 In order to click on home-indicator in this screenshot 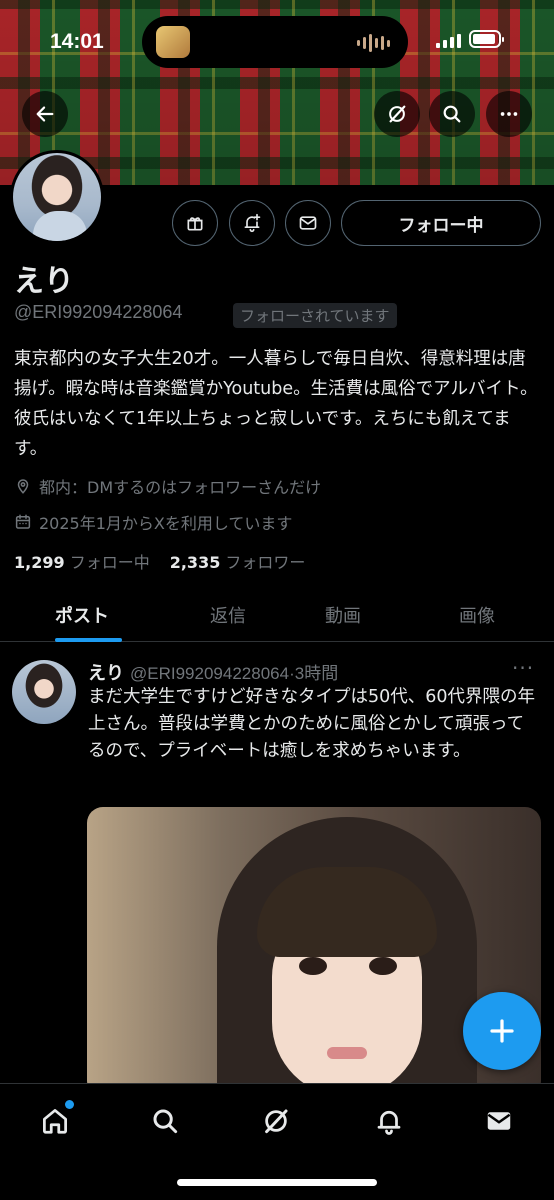, I will do `click(277, 1182)`.